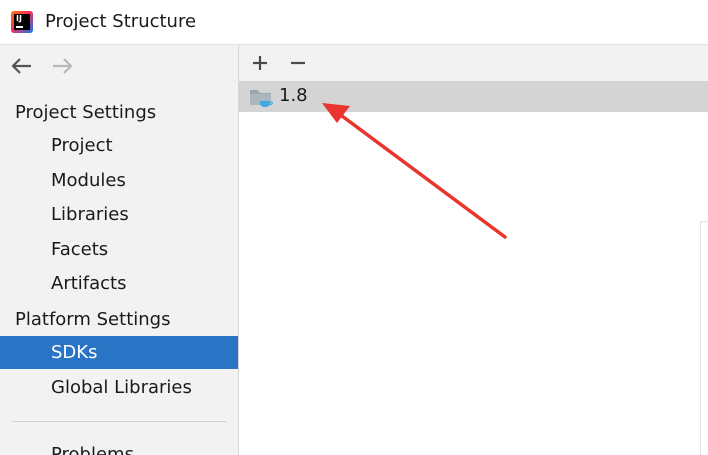 Image resolution: width=708 pixels, height=455 pixels. Describe the element at coordinates (93, 319) in the screenshot. I see `platform-settings-header: Platform Settings` at that location.